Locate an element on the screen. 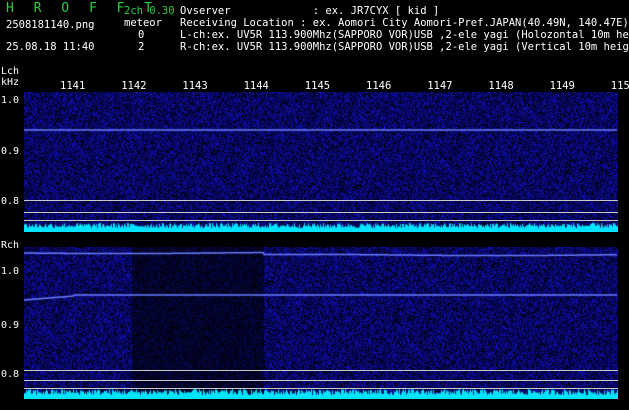 Image resolution: width=629 pixels, height=410 pixels. freq-tick-1145: 1145 is located at coordinates (317, 86).